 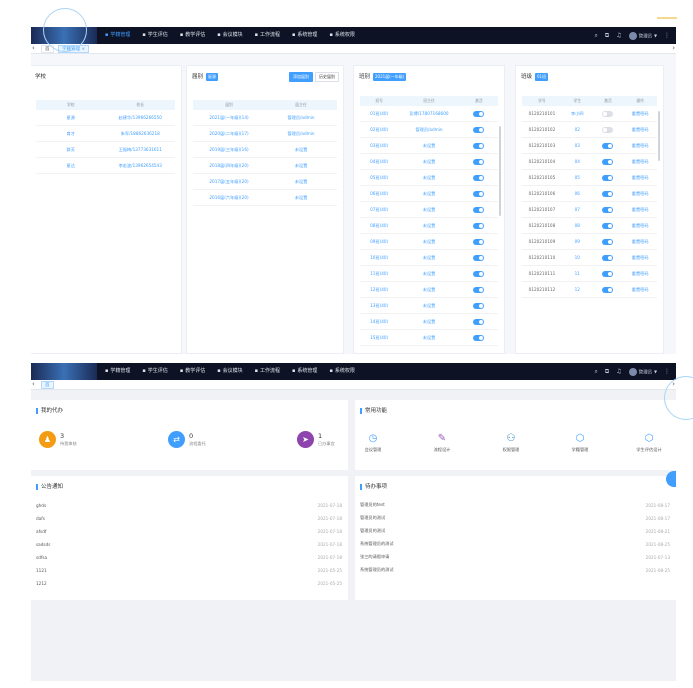 I want to click on table-row: 04班(40) 未设置, so click(x=429, y=162).